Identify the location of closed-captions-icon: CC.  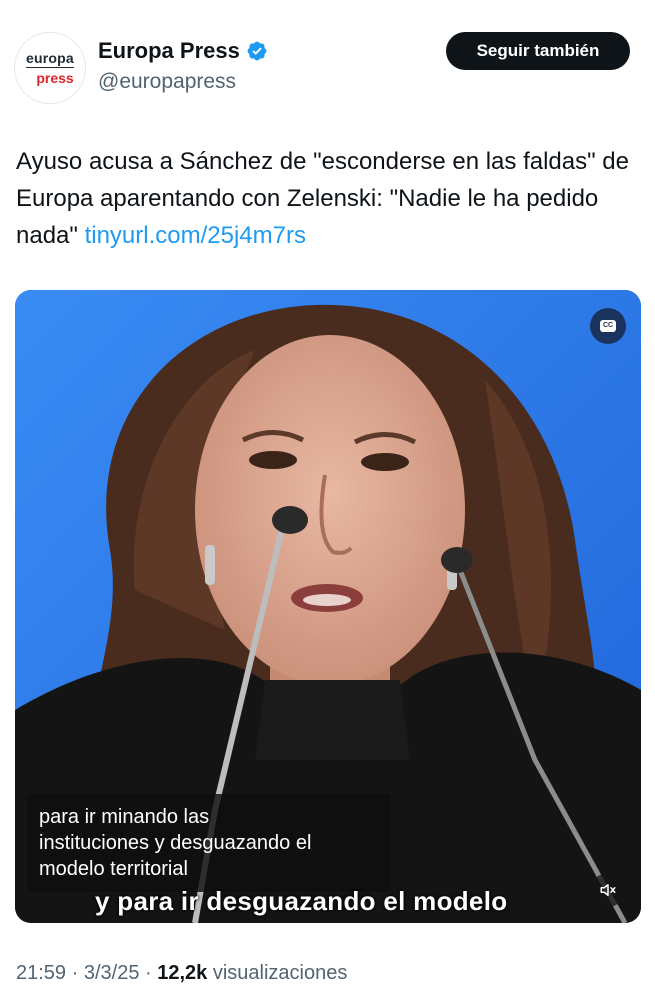
(608, 326).